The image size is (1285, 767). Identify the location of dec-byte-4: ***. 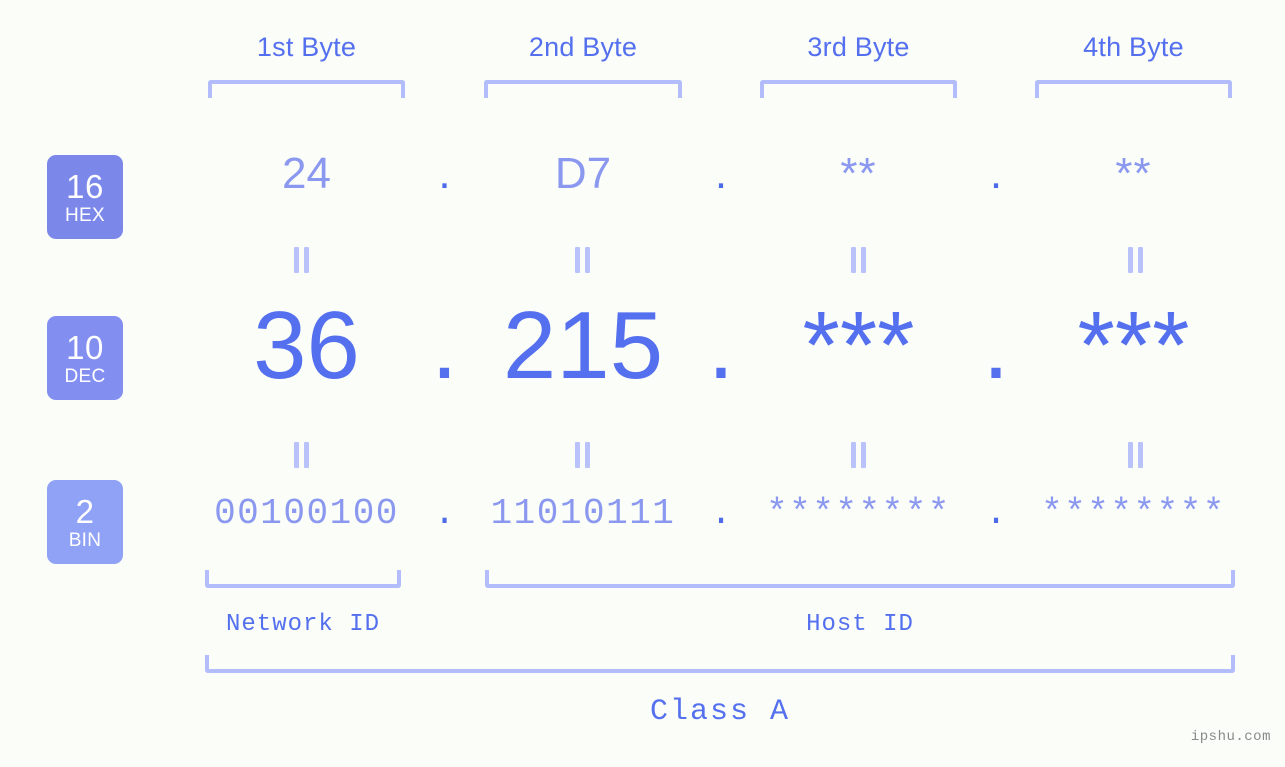
(1133, 345).